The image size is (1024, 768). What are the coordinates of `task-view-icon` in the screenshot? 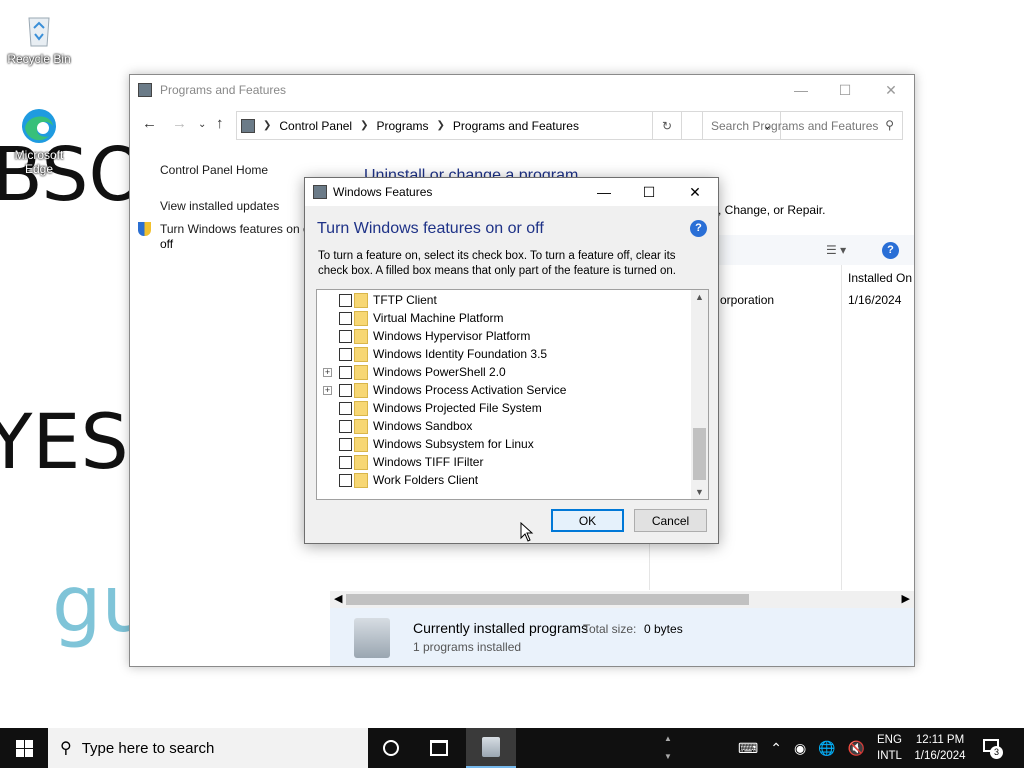 It's located at (439, 748).